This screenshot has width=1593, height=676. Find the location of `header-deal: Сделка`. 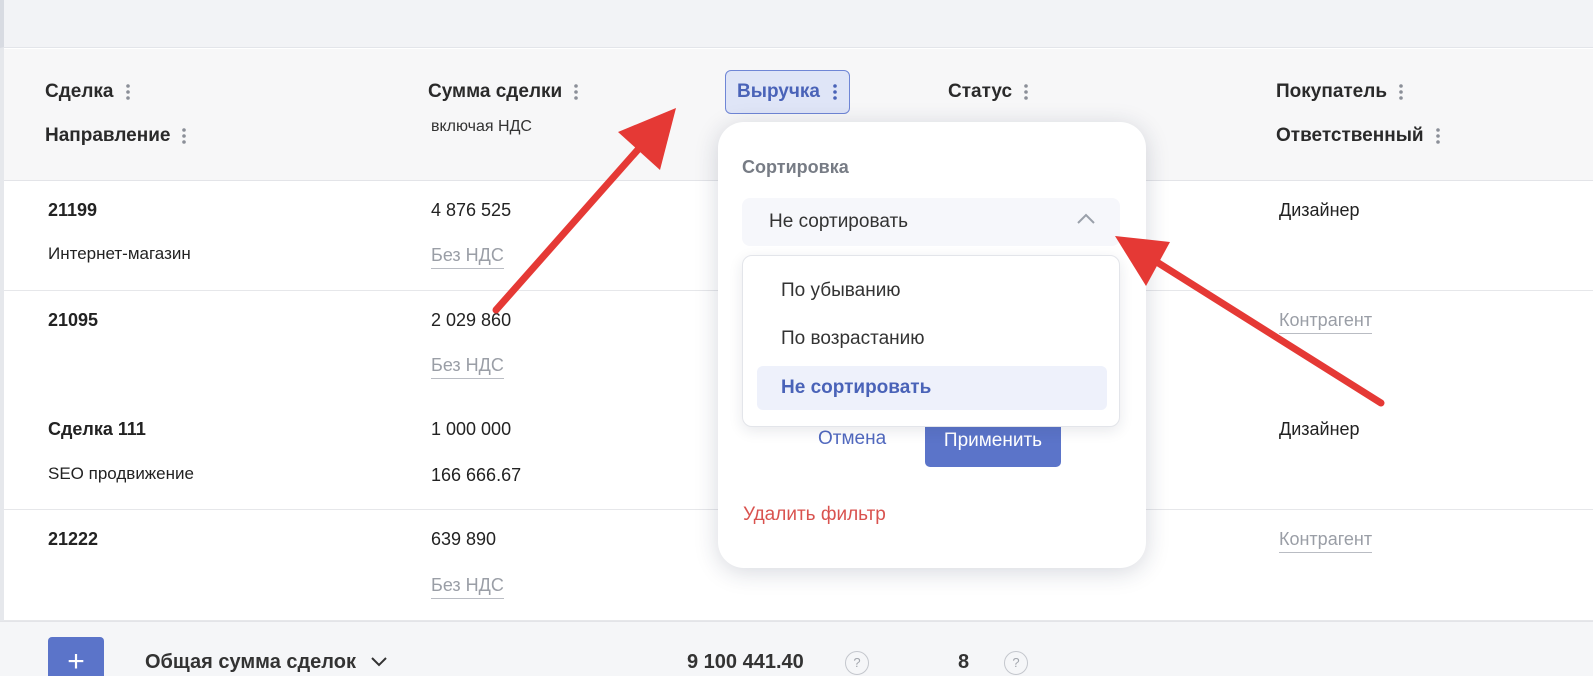

header-deal: Сделка is located at coordinates (87, 92).